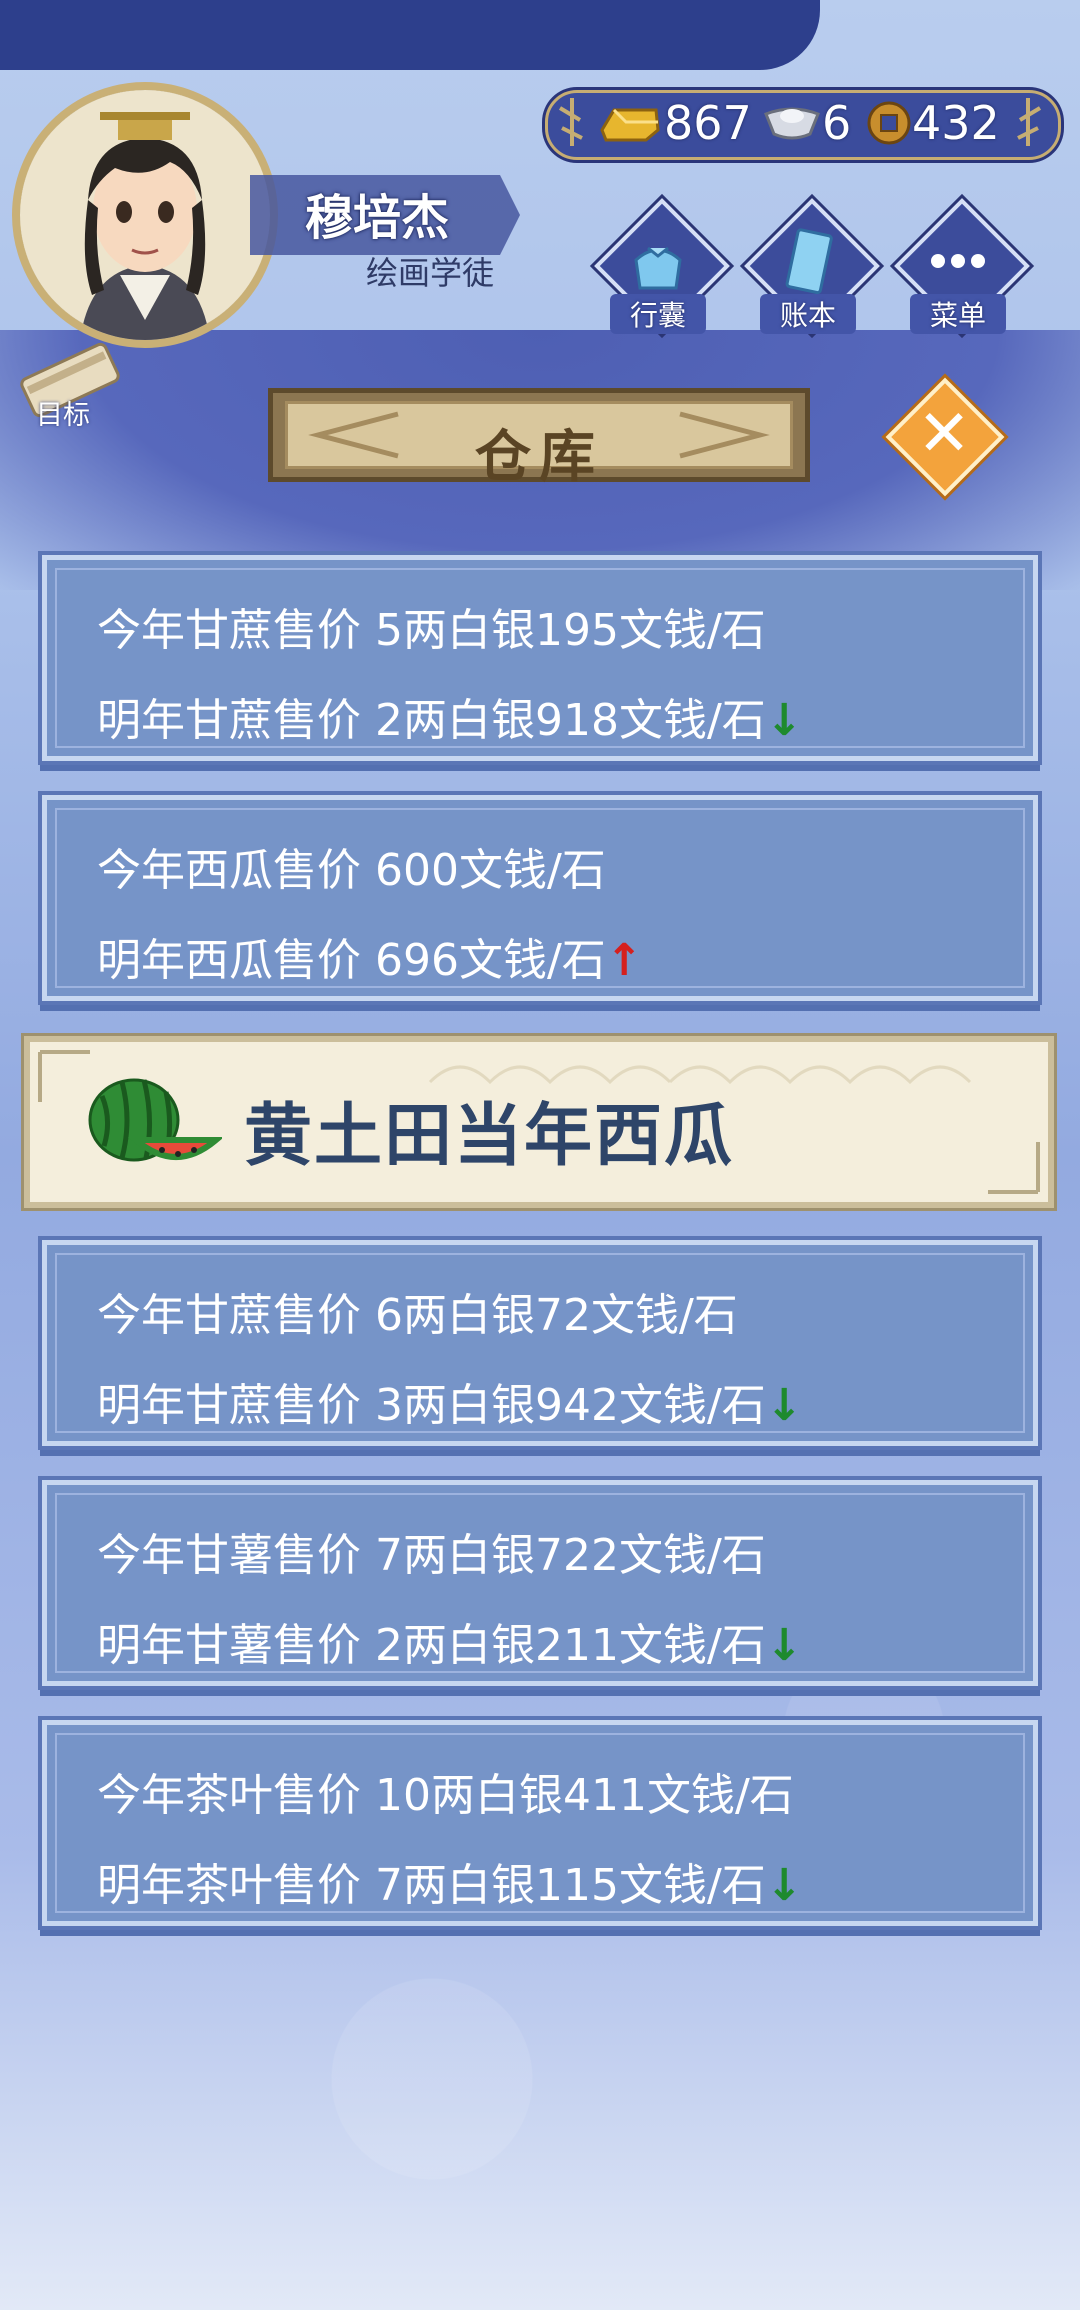 This screenshot has width=1080, height=2310. What do you see at coordinates (540, 1823) in the screenshot?
I see `price-card: 今年茶叶售价 10两白银411文钱/石 明年茶叶售价 7两白银115文钱/石↓` at bounding box center [540, 1823].